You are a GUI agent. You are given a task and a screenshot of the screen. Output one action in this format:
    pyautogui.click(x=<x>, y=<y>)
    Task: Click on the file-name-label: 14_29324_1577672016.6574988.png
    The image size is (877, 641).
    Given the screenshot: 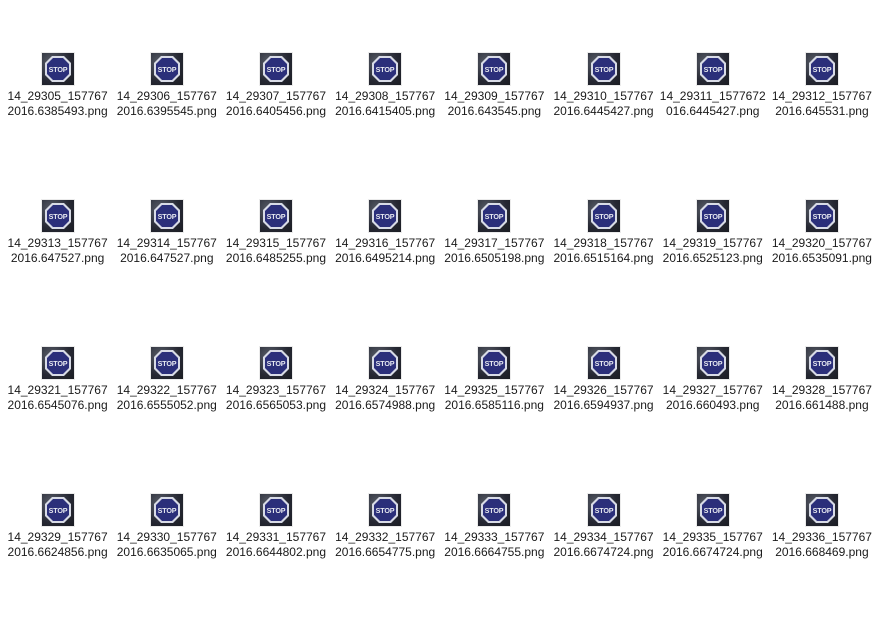 What is the action you would take?
    pyautogui.click(x=385, y=397)
    